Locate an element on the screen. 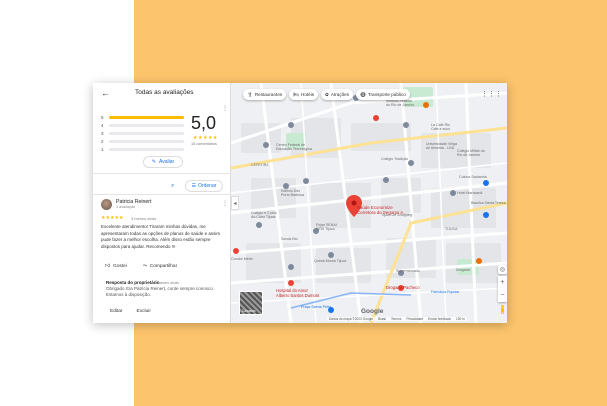 The image size is (607, 406). zoom-out-button: − is located at coordinates (502, 295).